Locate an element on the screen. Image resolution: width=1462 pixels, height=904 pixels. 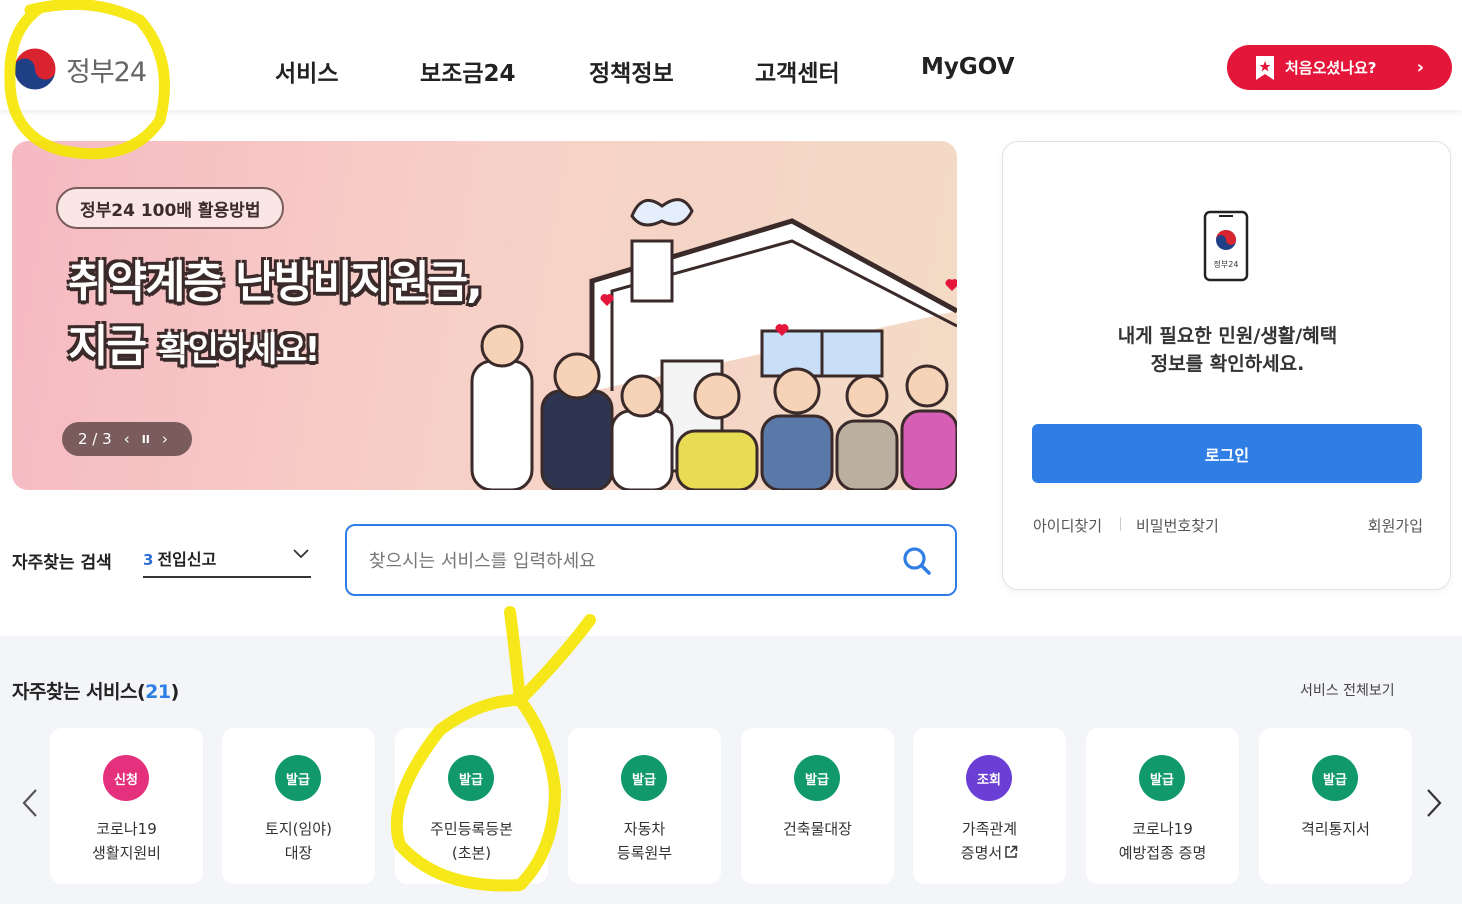
nav-policy-info: 정책정보 is located at coordinates (631, 71).